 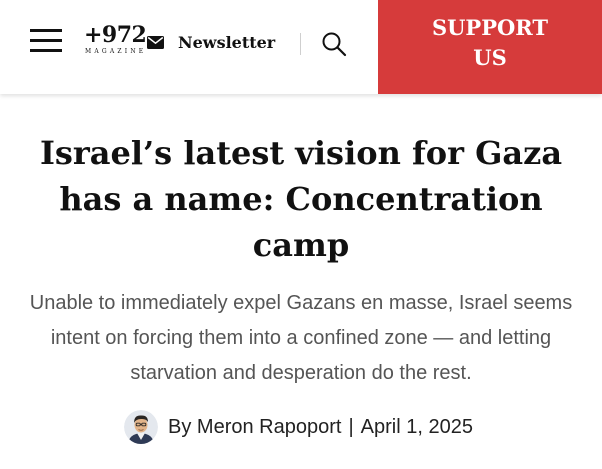 What do you see at coordinates (115, 35) in the screenshot?
I see `logo-main-text: +972` at bounding box center [115, 35].